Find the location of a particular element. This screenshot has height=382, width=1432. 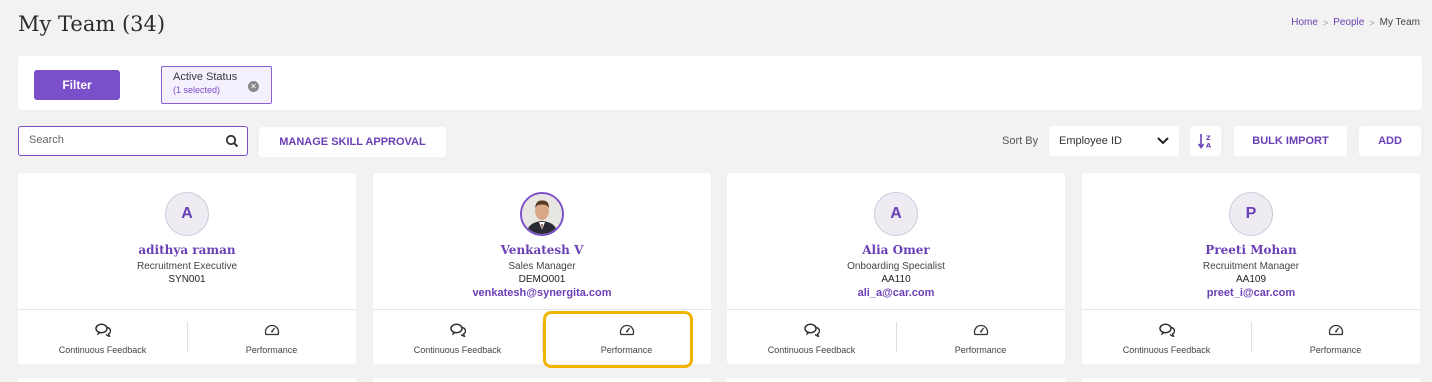

sort-by-select: Employee ID is located at coordinates (1114, 141).